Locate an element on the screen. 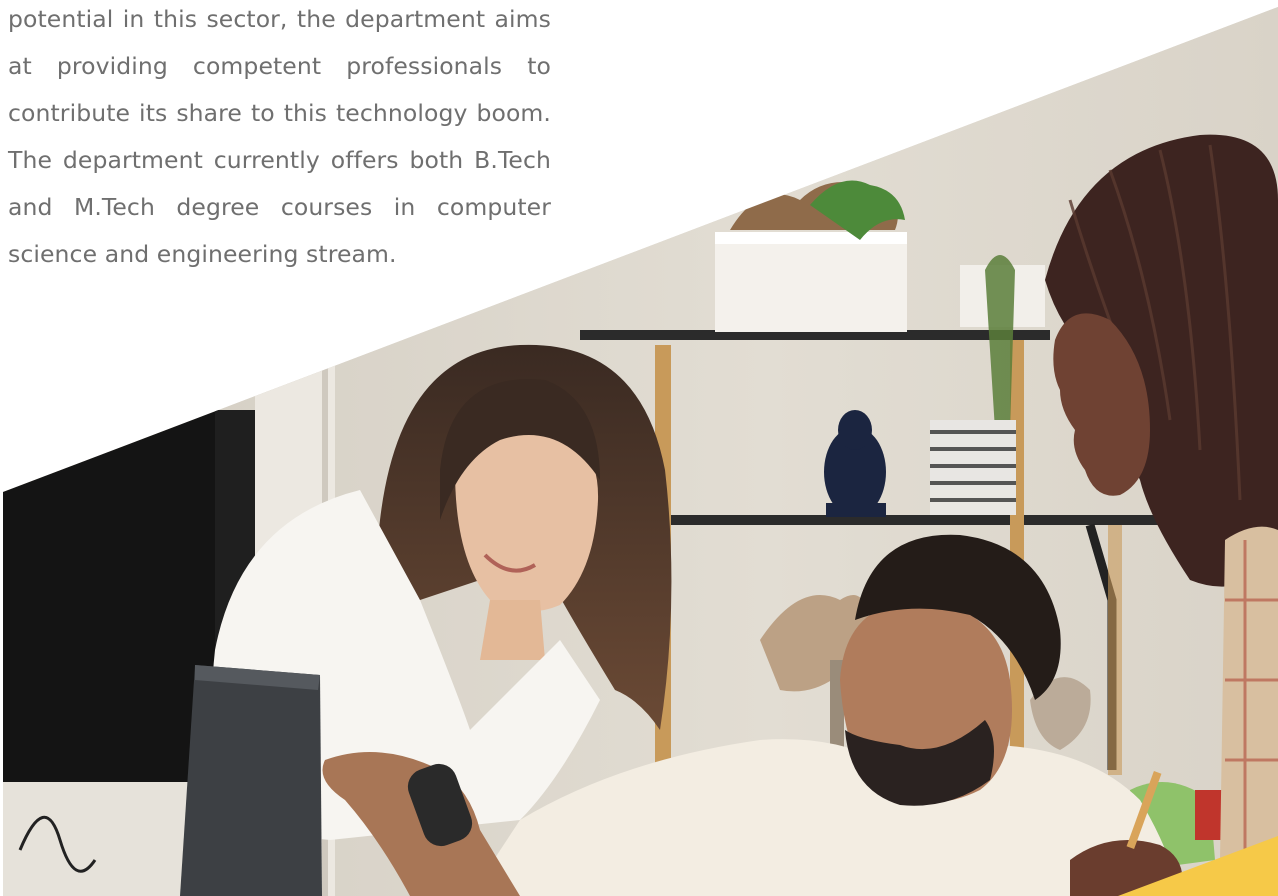 The image size is (1278, 896). laptop is located at coordinates (251, 780).